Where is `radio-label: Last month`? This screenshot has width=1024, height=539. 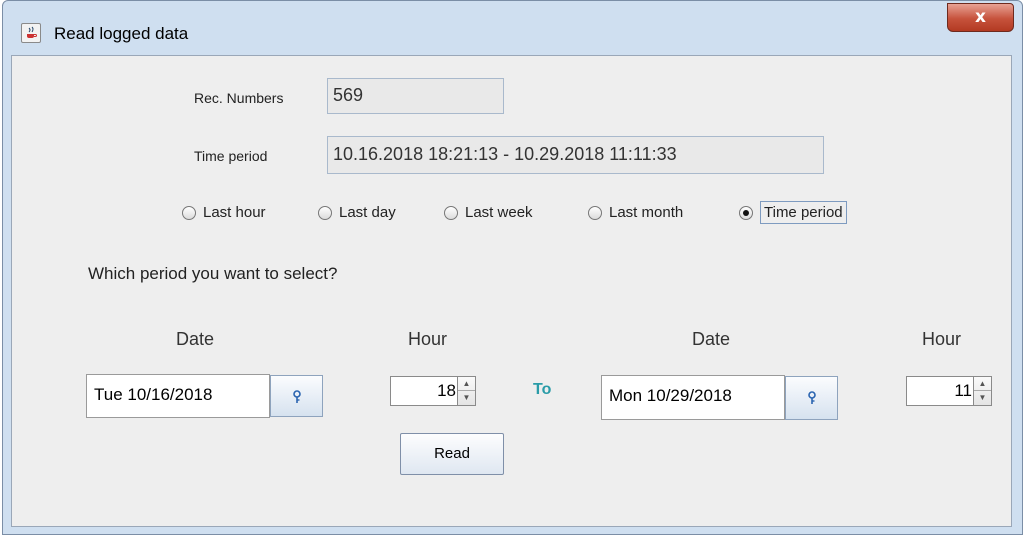
radio-label: Last month is located at coordinates (646, 212).